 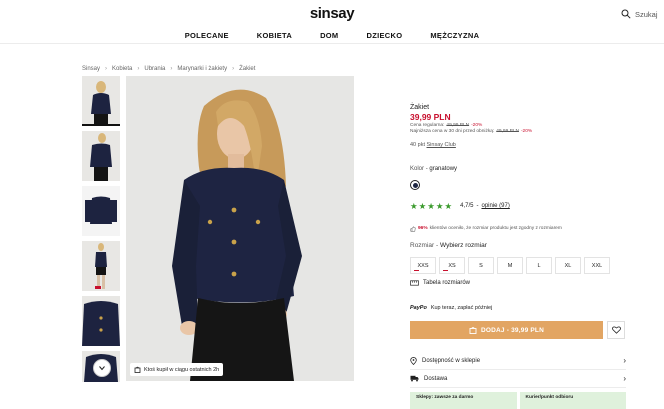 I want to click on breadcrumb-item: Ubrania, so click(x=154, y=69).